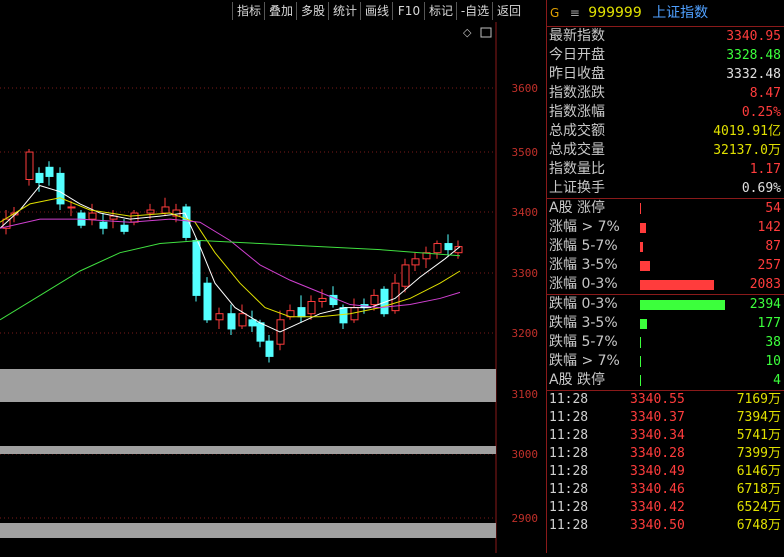  Describe the element at coordinates (765, 284) in the screenshot. I see `breadth-value: 2083` at that location.